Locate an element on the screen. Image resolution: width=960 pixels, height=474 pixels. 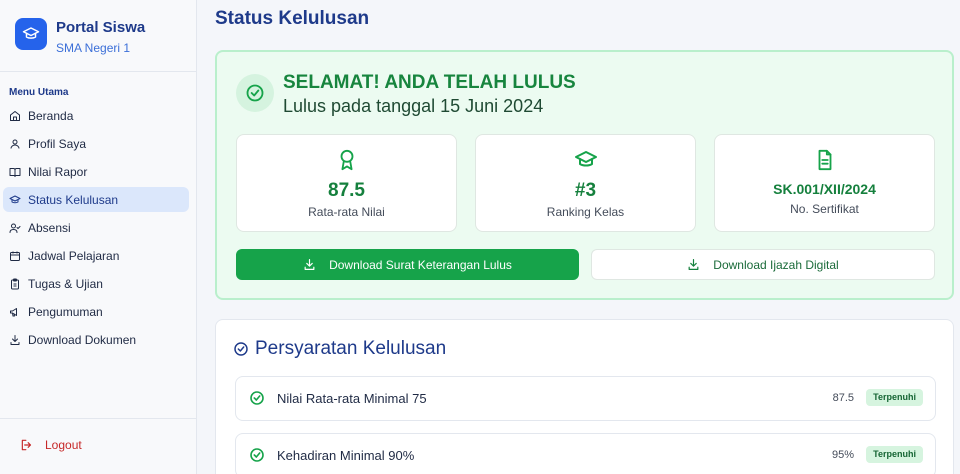
requirements-title-text: Persyaratan Kelulusan is located at coordinates (351, 348).